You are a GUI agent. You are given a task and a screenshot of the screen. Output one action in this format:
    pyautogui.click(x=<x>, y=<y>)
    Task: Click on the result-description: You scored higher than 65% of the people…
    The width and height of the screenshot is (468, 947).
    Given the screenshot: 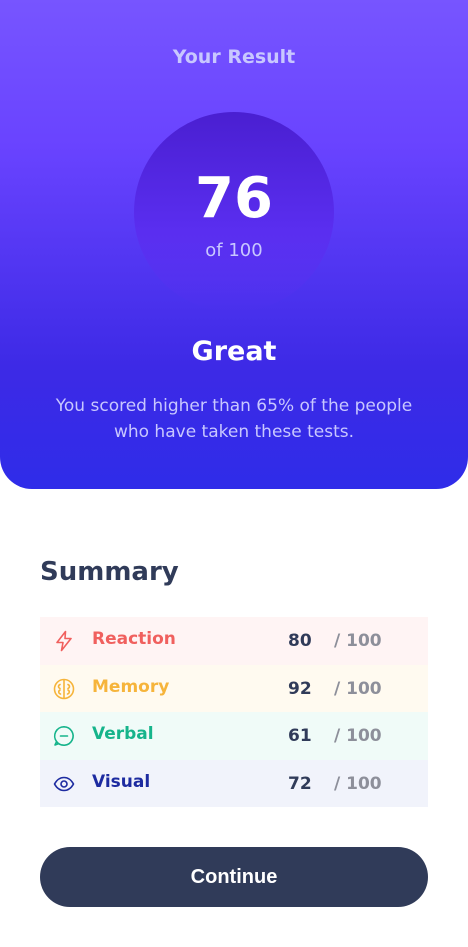 What is the action you would take?
    pyautogui.click(x=234, y=419)
    